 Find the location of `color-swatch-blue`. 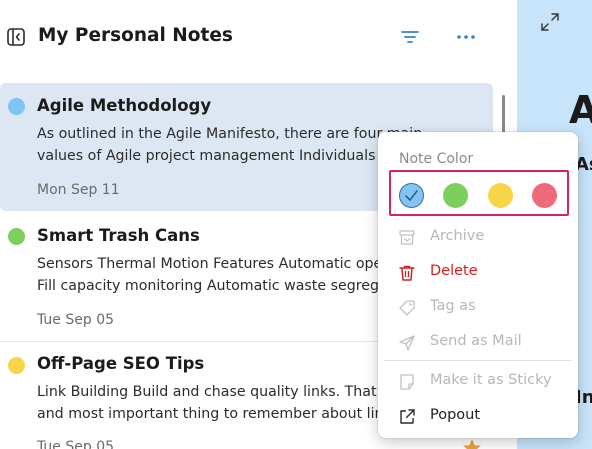

color-swatch-blue is located at coordinates (411, 195).